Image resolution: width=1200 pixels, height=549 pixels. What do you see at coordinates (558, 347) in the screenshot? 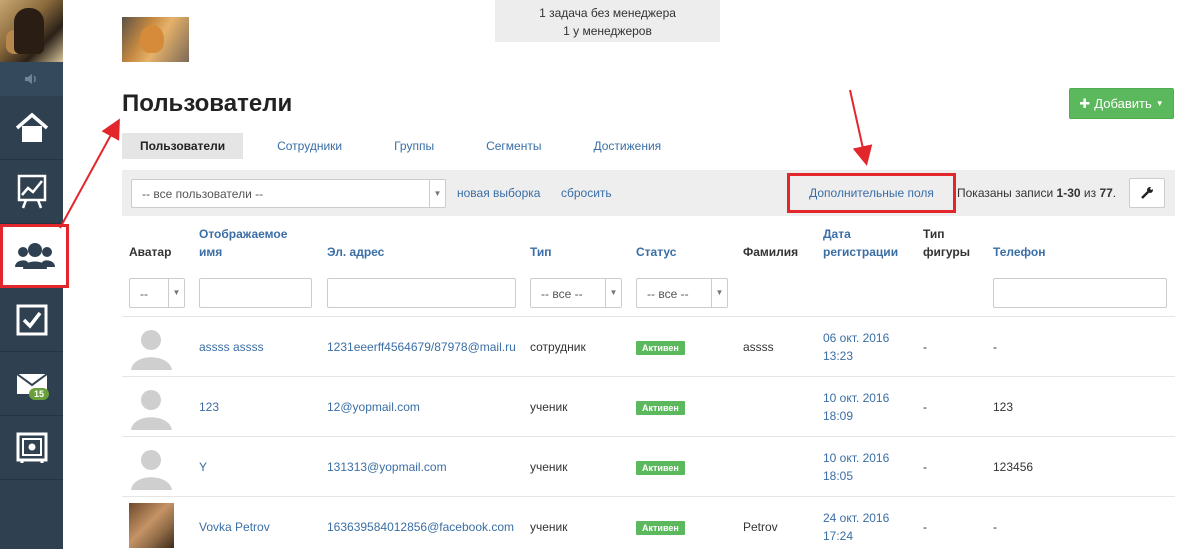
I see `user-type: сотрудник` at bounding box center [558, 347].